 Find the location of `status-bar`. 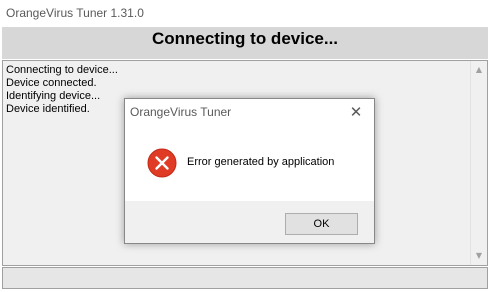

status-bar is located at coordinates (245, 278).